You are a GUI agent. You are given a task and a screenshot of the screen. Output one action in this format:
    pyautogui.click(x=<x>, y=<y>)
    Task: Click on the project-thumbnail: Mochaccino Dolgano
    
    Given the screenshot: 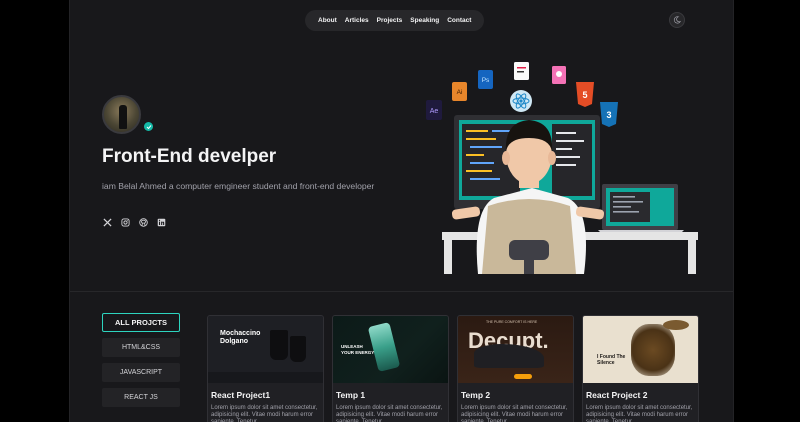 What is the action you would take?
    pyautogui.click(x=265, y=349)
    